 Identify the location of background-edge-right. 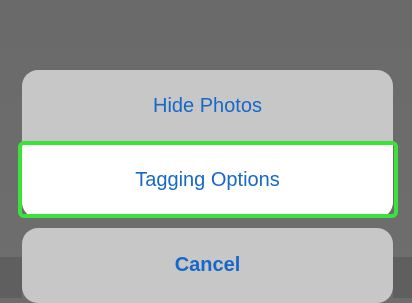
(402, 277).